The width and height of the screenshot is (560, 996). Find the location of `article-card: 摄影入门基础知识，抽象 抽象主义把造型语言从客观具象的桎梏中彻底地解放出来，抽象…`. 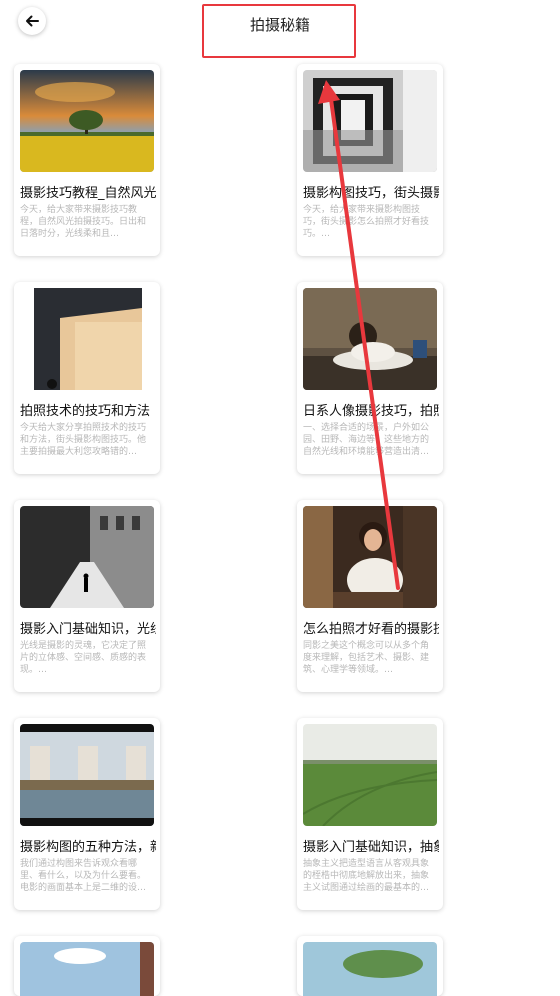

article-card: 摄影入门基础知识，抽象 抽象主义把造型语言从客观具象的桎梏中彻底地解放出来，抽象… is located at coordinates (370, 814).